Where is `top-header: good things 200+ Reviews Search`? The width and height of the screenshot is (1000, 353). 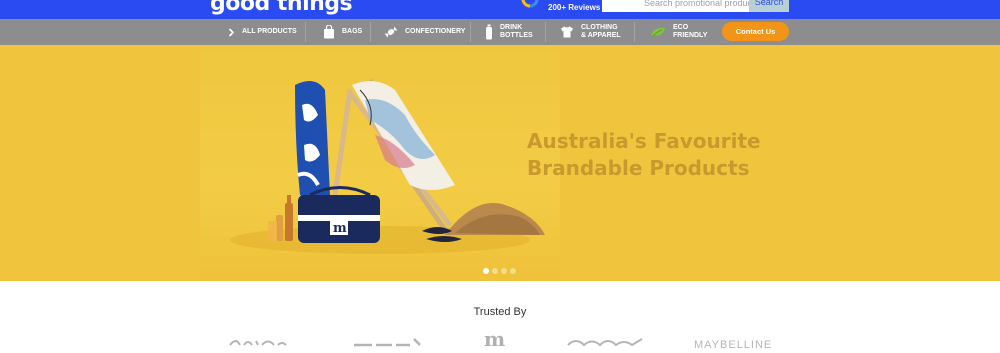
top-header: good things 200+ Reviews Search is located at coordinates (500, 9).